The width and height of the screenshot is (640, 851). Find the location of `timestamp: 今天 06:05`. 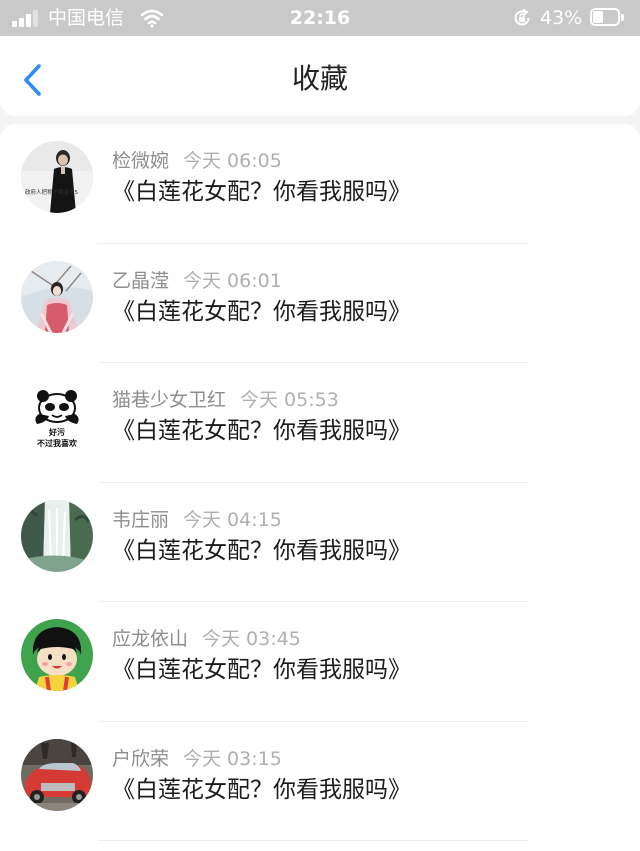

timestamp: 今天 06:05 is located at coordinates (232, 161).